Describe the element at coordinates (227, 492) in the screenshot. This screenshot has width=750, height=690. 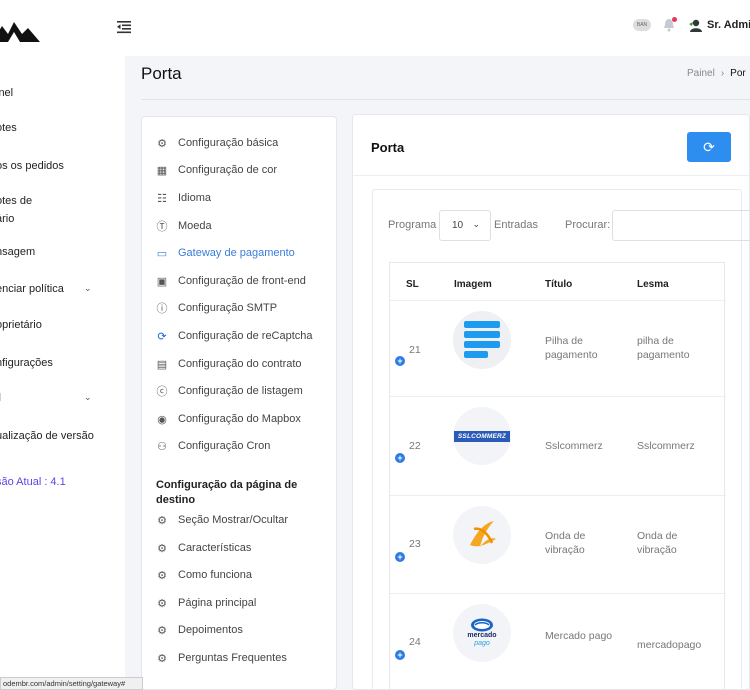
I see `landing-page-heading: Configuração da página de destino` at that location.